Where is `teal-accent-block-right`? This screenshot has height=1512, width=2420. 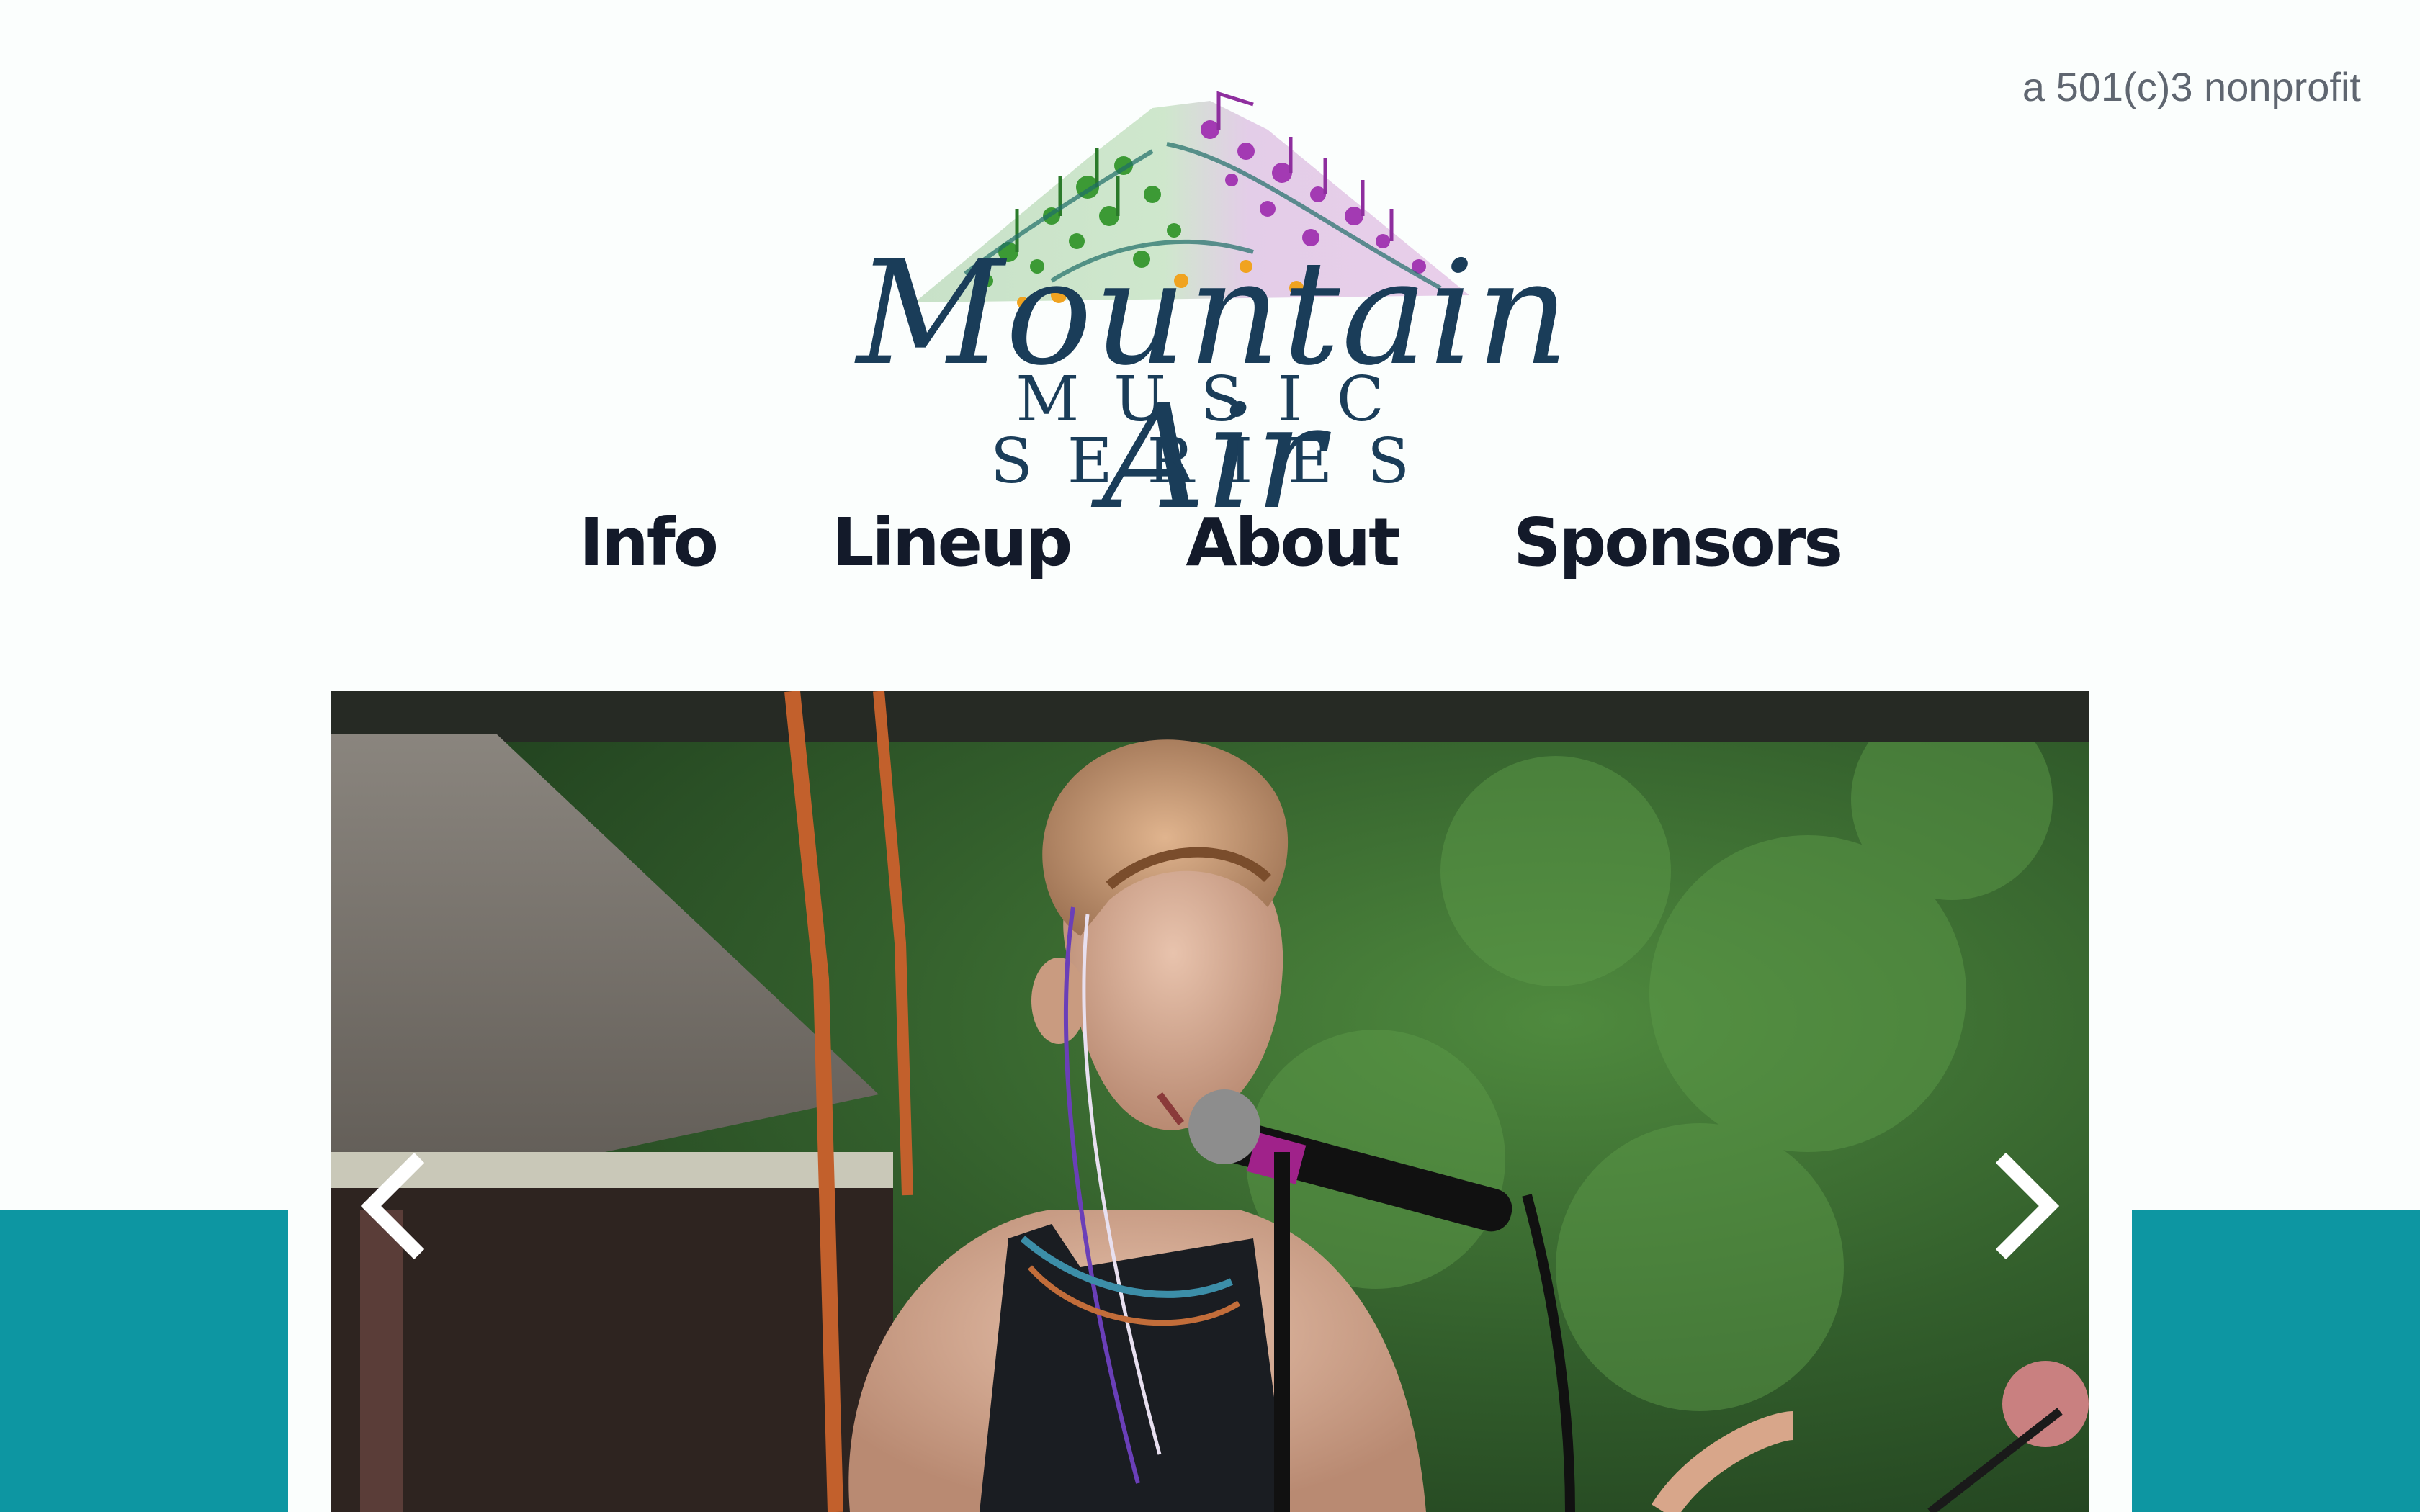
teal-accent-block-right is located at coordinates (2276, 1361).